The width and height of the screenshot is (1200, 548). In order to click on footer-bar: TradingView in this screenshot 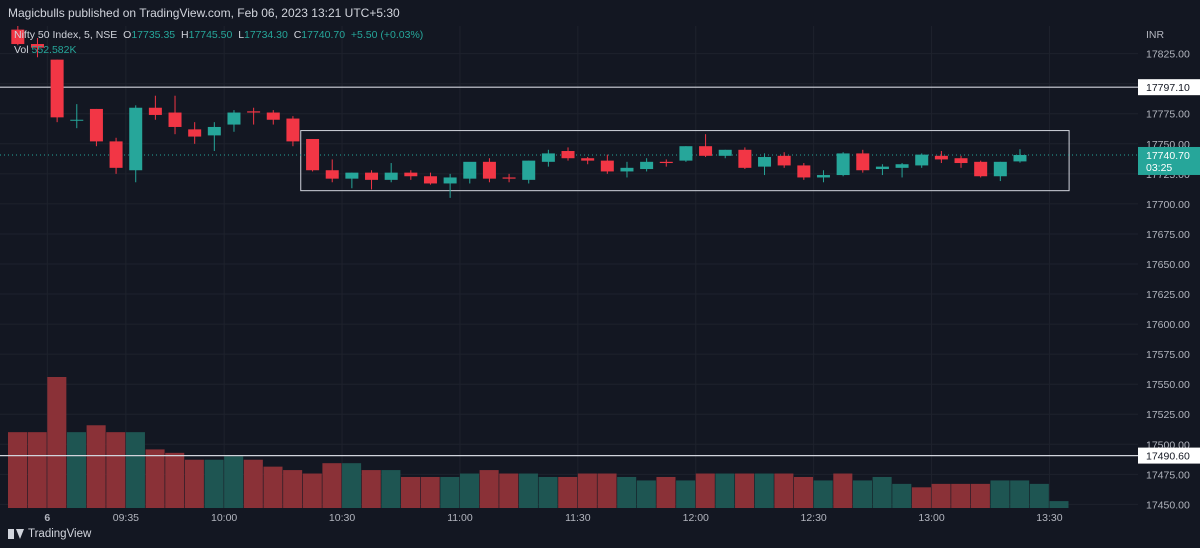, I will do `click(600, 535)`.